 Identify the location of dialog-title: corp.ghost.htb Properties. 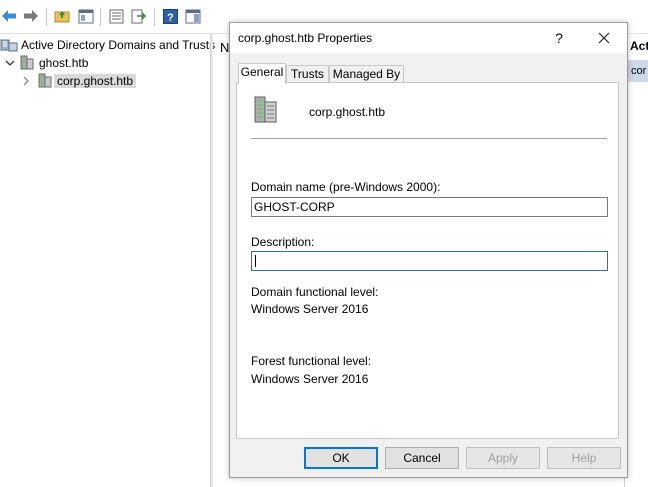
(305, 38).